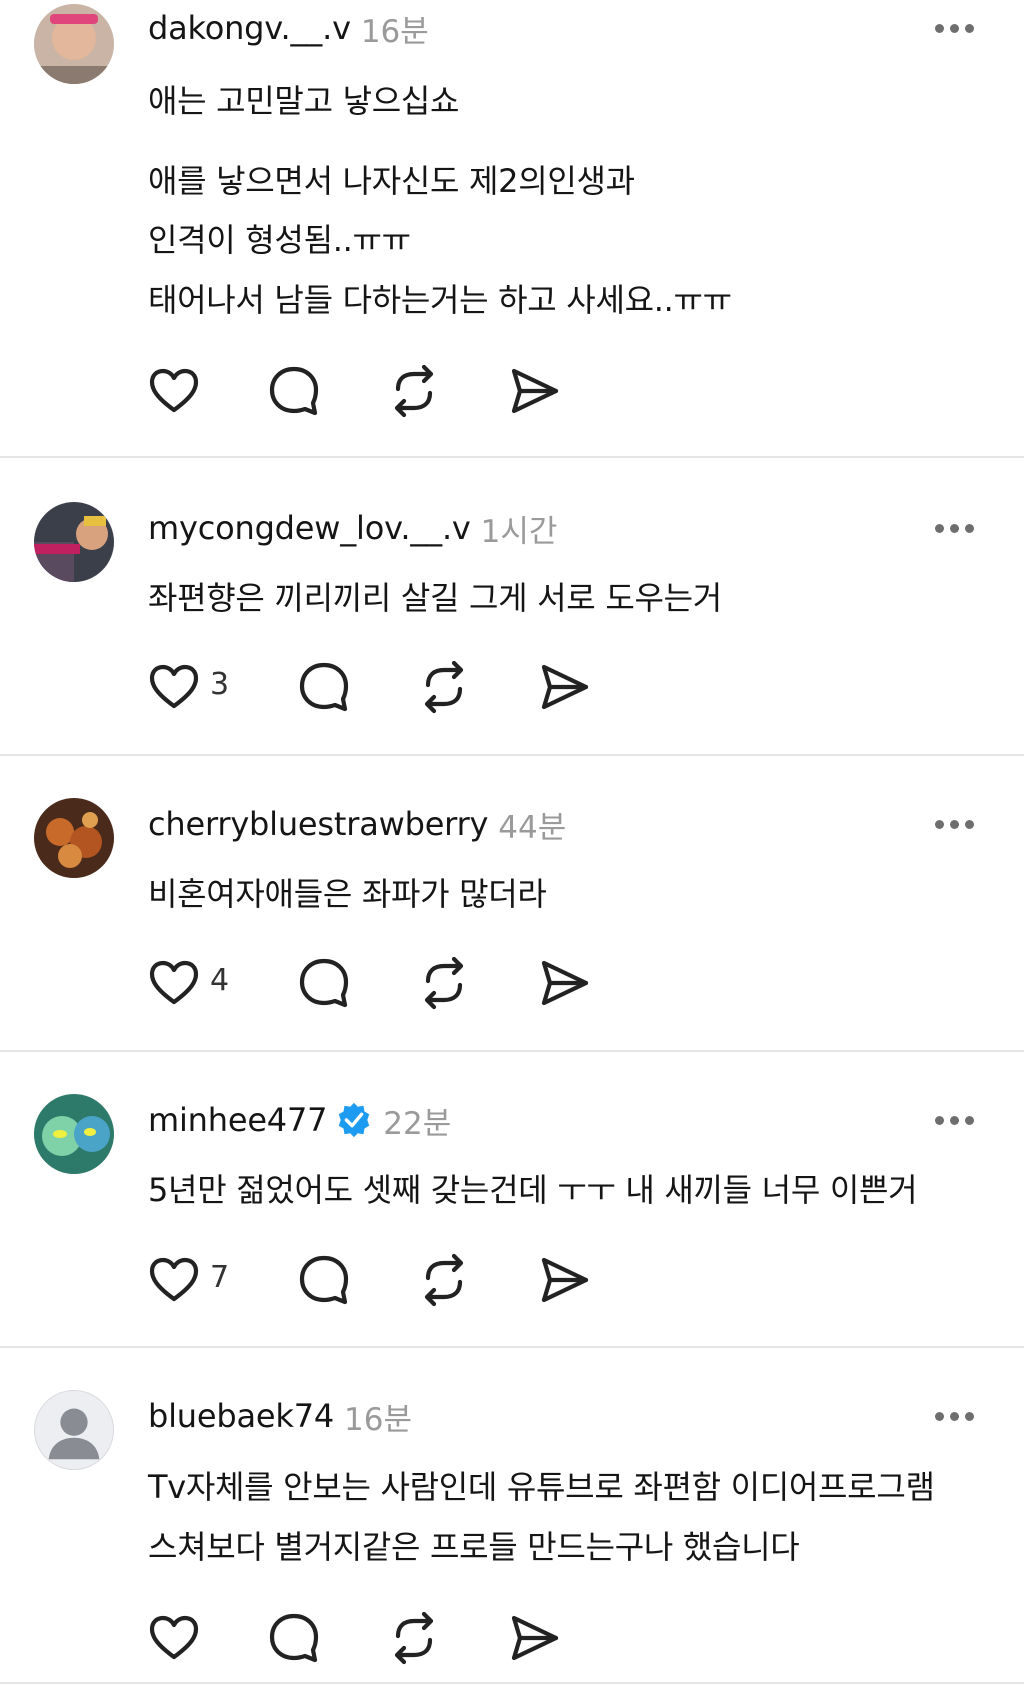  What do you see at coordinates (474, 1547) in the screenshot?
I see `comment-text-line: 스쳐보다 별거지같은 프로들 만드는구나 했습니다` at bounding box center [474, 1547].